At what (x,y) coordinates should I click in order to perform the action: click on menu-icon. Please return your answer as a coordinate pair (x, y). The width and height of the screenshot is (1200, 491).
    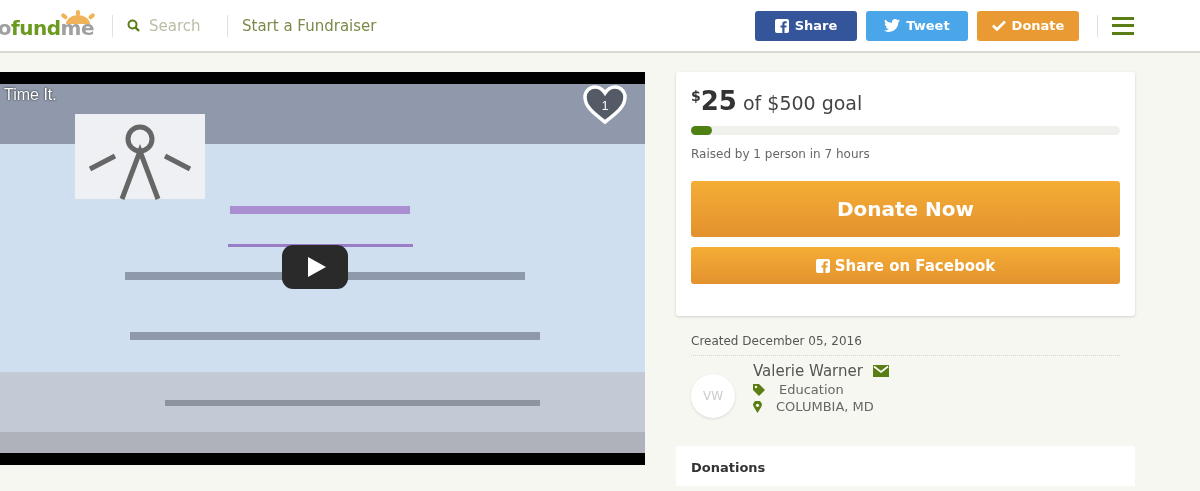
    Looking at the image, I should click on (1123, 25).